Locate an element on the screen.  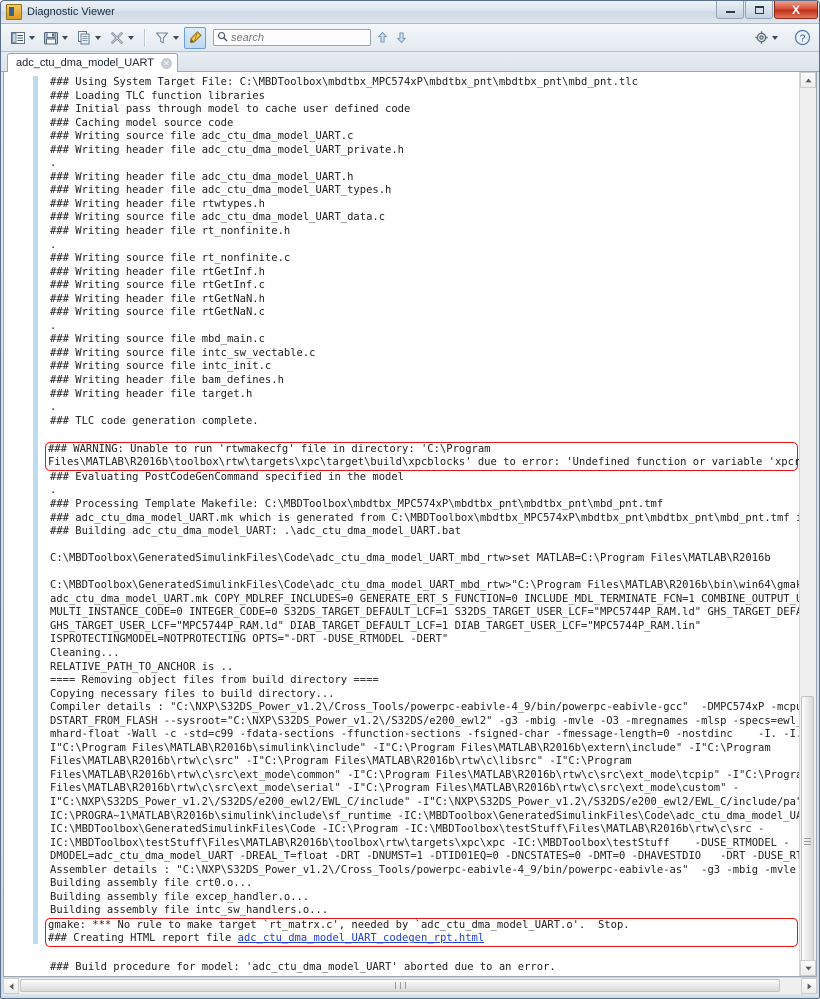
log-line: ### Writing source file rt_nonfinite.c is located at coordinates (170, 258).